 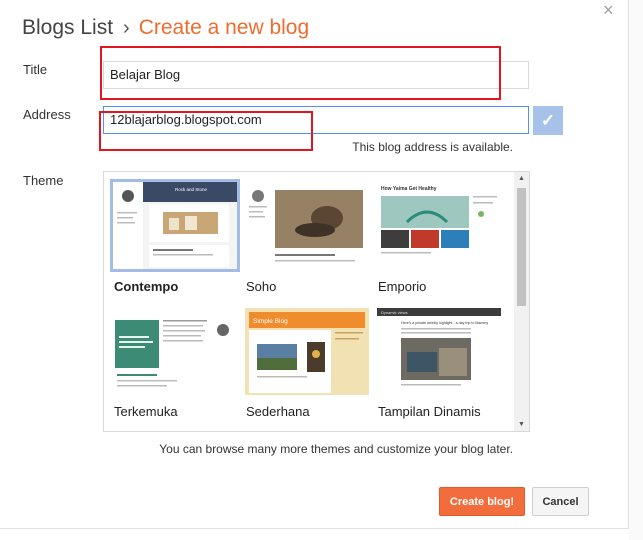 I want to click on soho-preview, so click(x=307, y=225).